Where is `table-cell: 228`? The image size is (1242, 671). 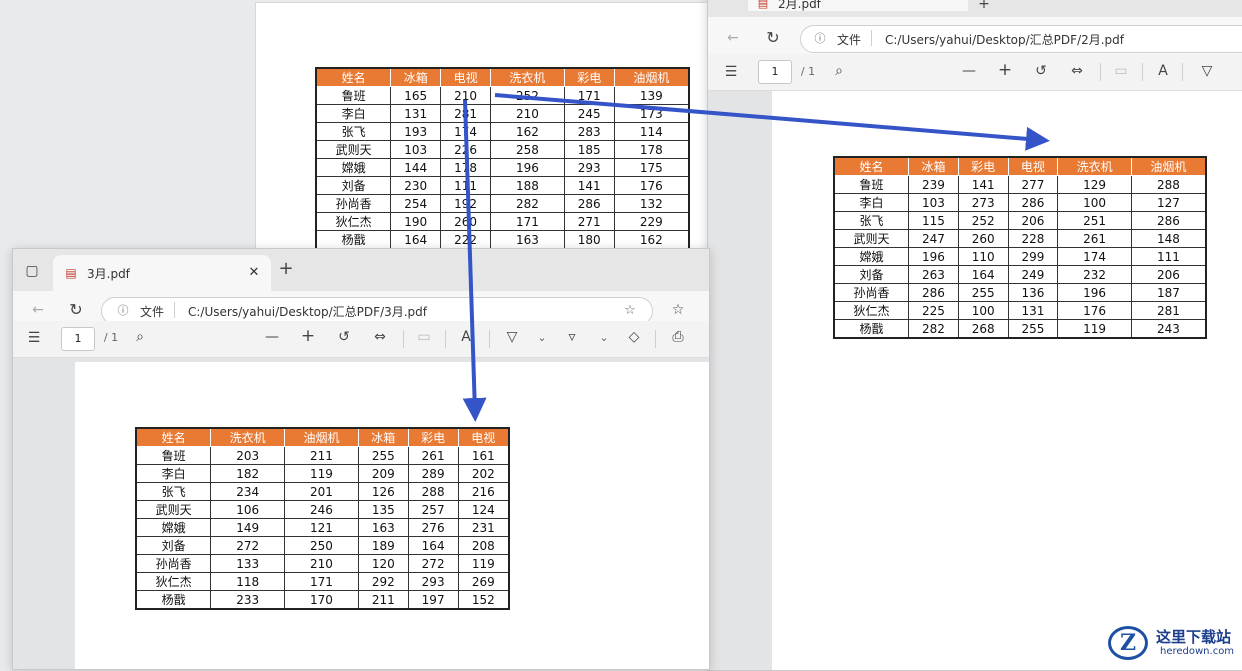 table-cell: 228 is located at coordinates (1033, 238).